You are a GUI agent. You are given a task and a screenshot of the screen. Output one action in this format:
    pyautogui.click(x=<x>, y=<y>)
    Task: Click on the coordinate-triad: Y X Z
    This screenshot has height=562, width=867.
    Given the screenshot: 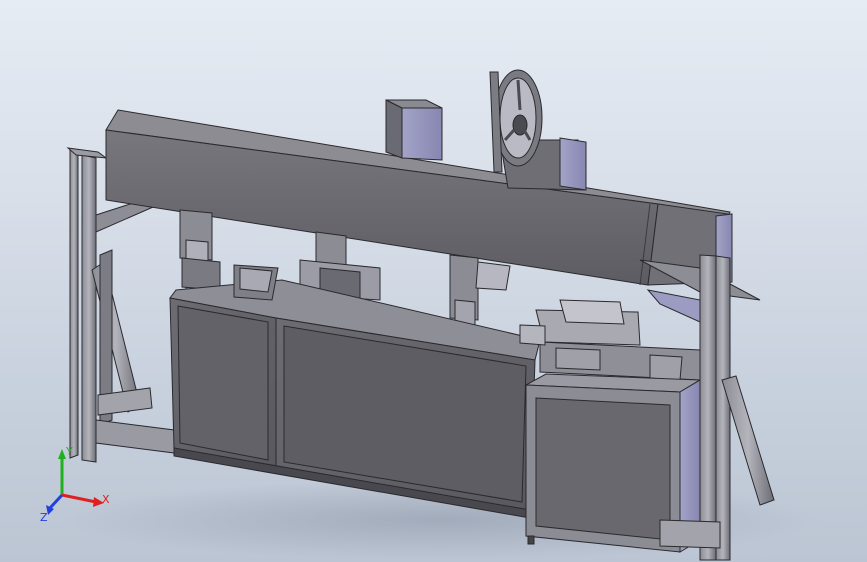 What is the action you would take?
    pyautogui.click(x=75, y=484)
    